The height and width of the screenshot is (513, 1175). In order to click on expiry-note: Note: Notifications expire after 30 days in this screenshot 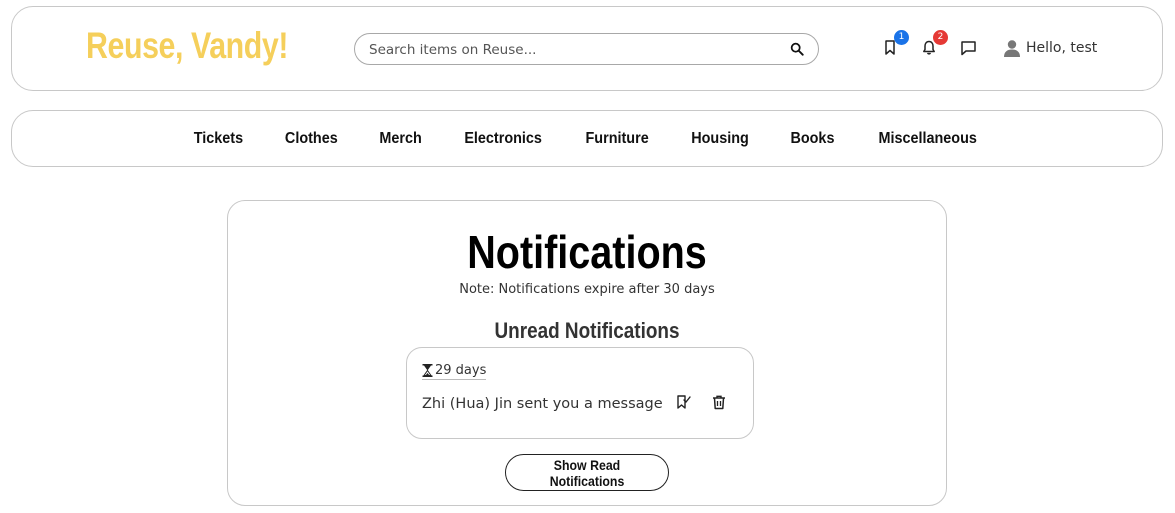, I will do `click(587, 289)`.